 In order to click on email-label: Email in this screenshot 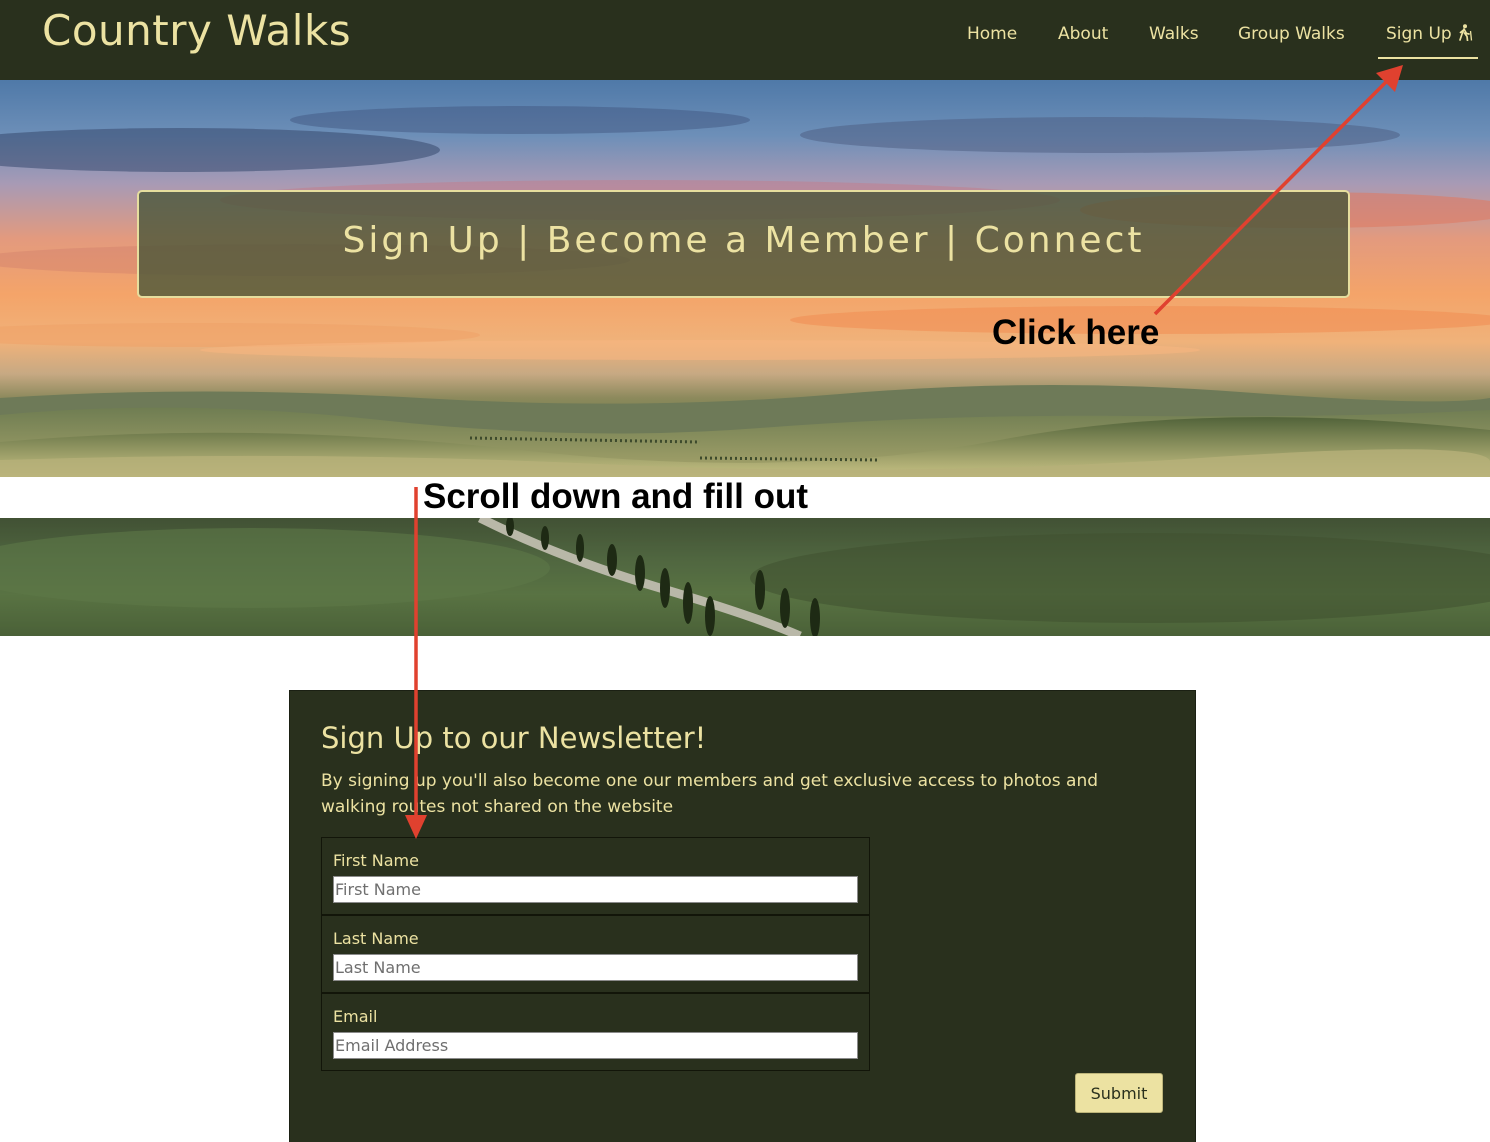, I will do `click(355, 1016)`.